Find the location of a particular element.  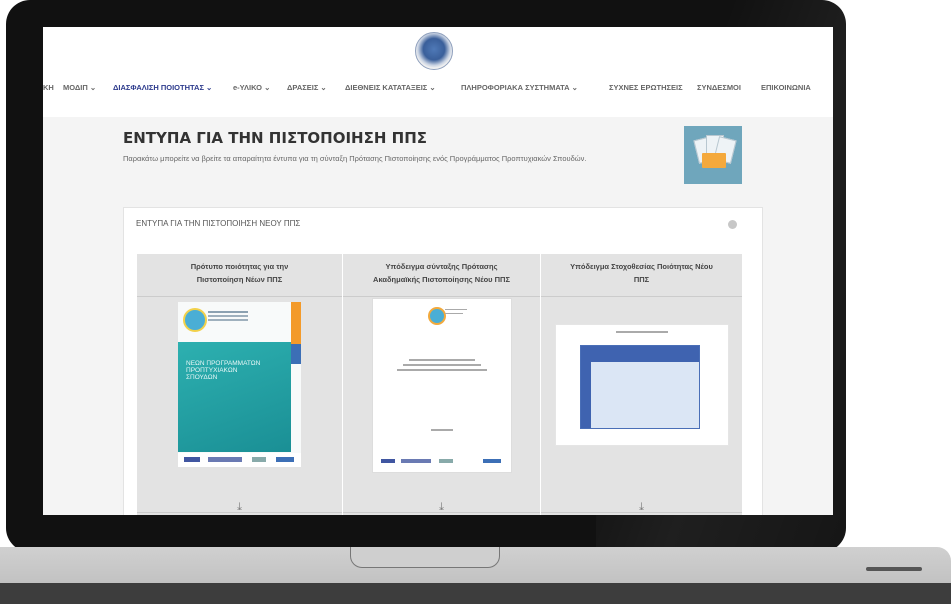

document-title-line: Ακαδημαϊκής Πιστοποίησης Νέου ΠΠΣ is located at coordinates (441, 279).